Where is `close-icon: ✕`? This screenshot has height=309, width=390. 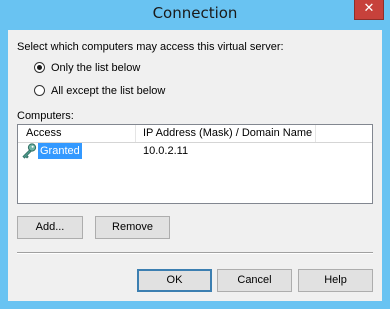
close-icon: ✕ is located at coordinates (369, 8).